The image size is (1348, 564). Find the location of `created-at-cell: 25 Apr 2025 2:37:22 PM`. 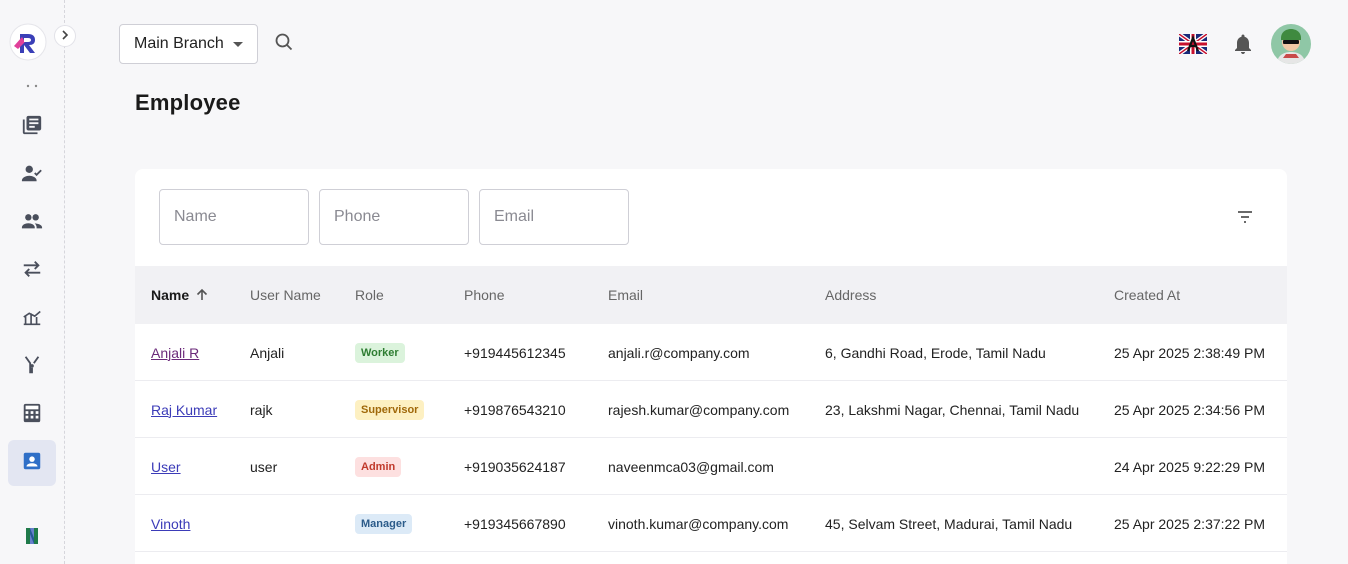

created-at-cell: 25 Apr 2025 2:37:22 PM is located at coordinates (1189, 523).